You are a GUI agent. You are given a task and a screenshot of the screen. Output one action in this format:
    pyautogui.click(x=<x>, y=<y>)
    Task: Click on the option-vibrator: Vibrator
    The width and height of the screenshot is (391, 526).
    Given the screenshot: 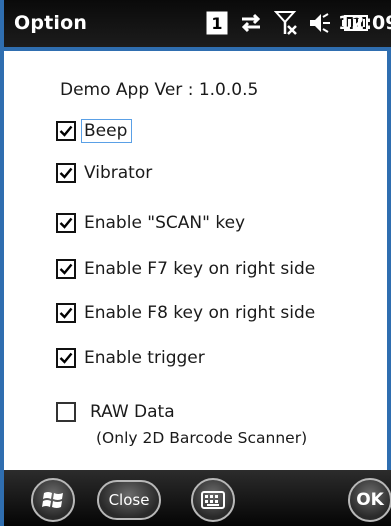 What is the action you would take?
    pyautogui.click(x=104, y=173)
    